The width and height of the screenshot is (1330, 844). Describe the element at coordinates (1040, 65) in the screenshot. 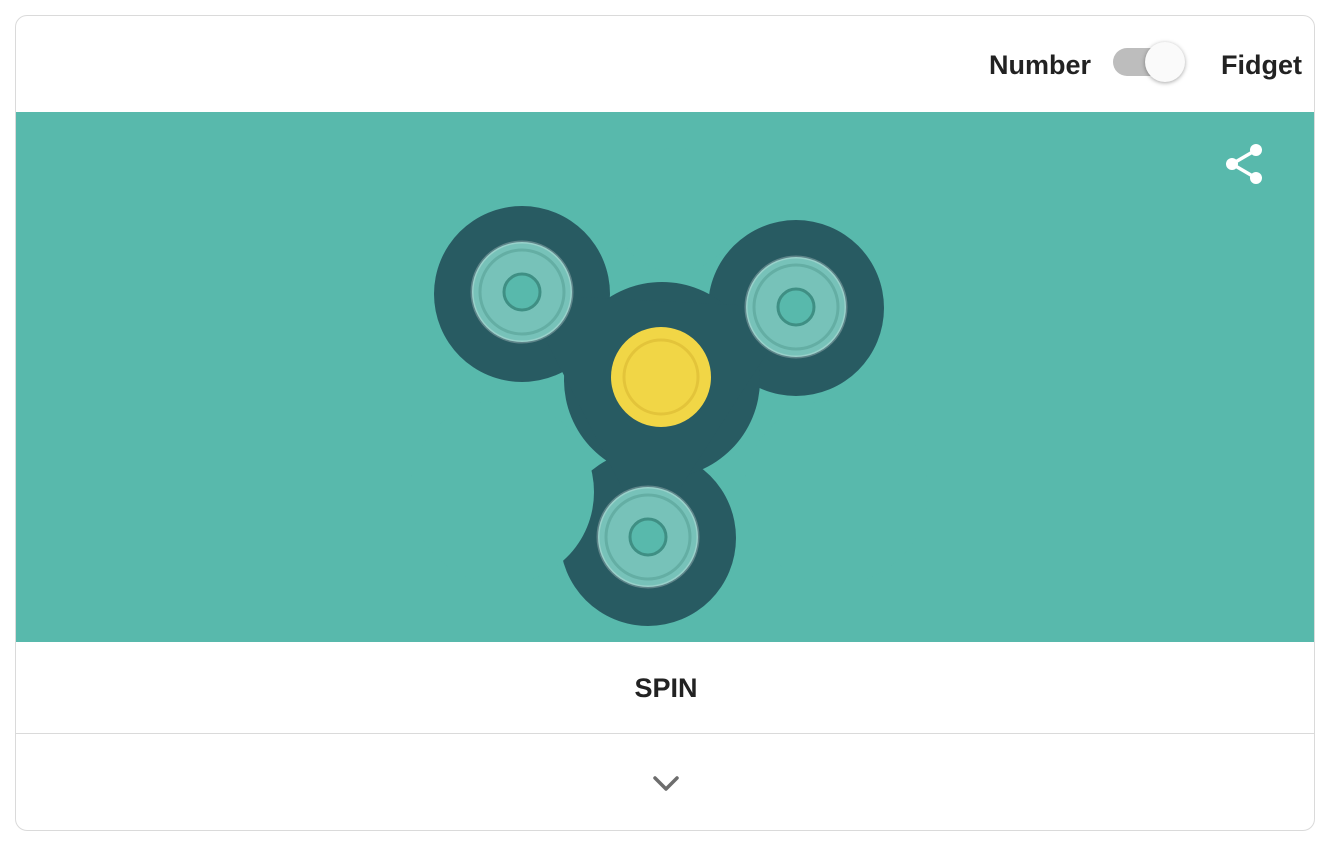

I see `number-mode-label: Number` at that location.